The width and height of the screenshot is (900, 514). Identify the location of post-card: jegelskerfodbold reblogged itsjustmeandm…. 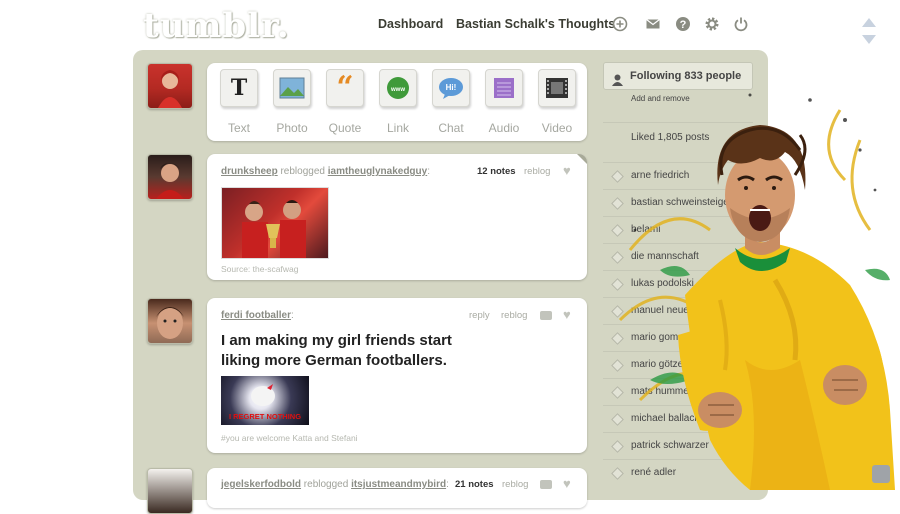
(397, 488).